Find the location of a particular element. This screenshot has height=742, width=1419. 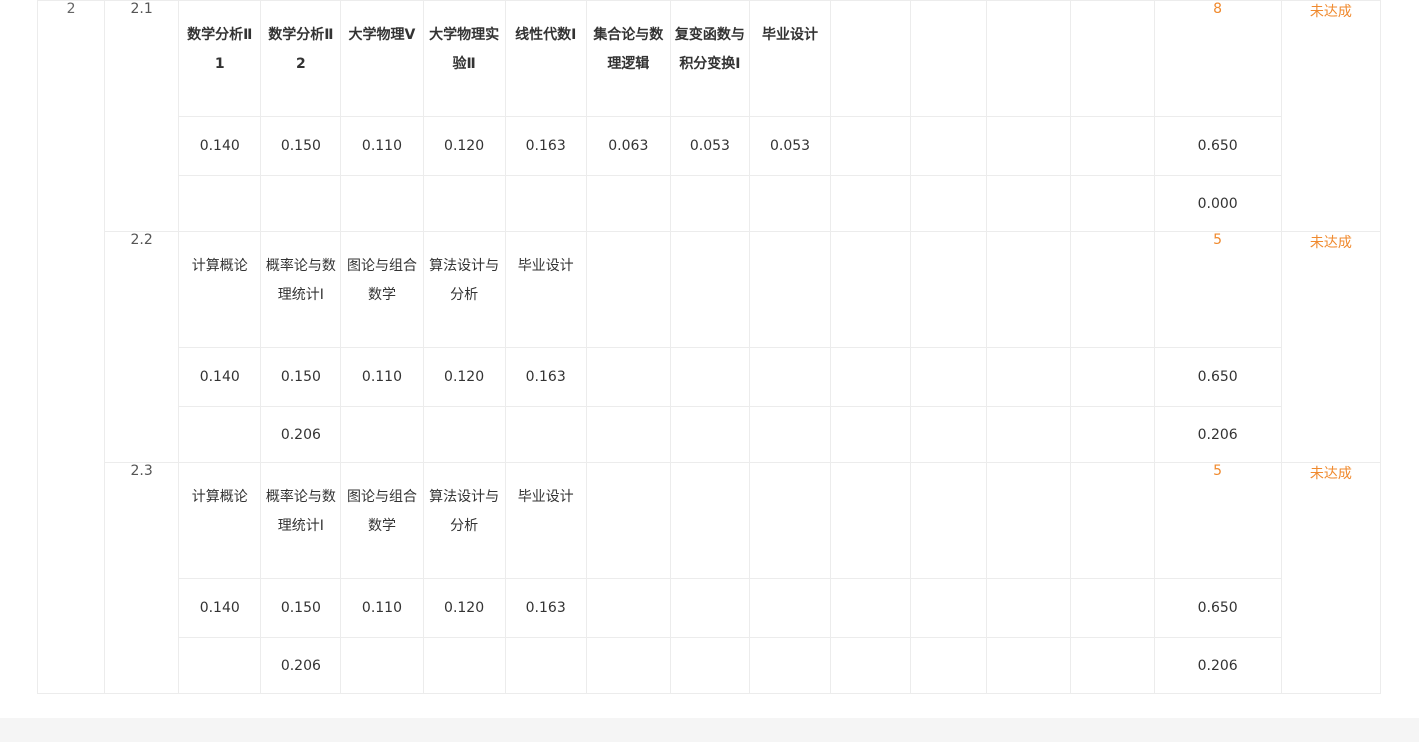

group-number-cell: 2 is located at coordinates (71, 347).